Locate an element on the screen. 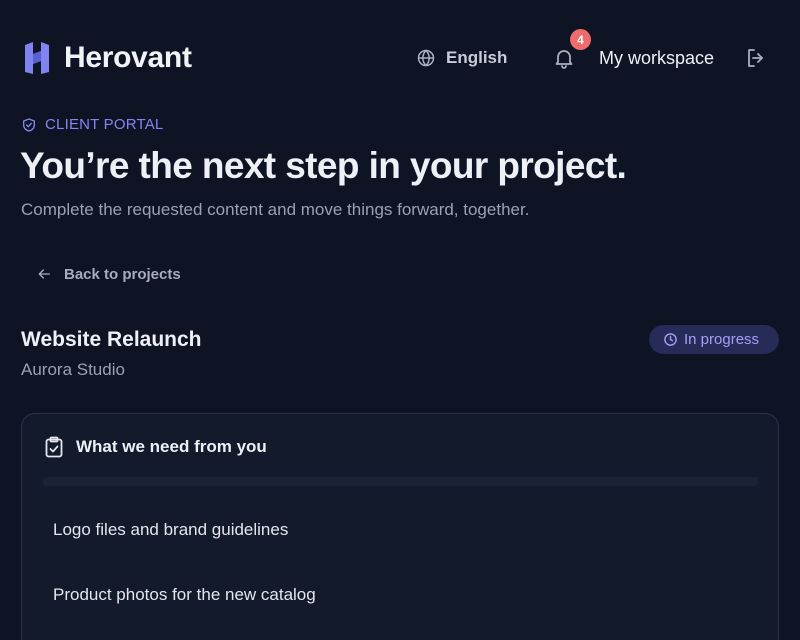  logout-button is located at coordinates (756, 58).